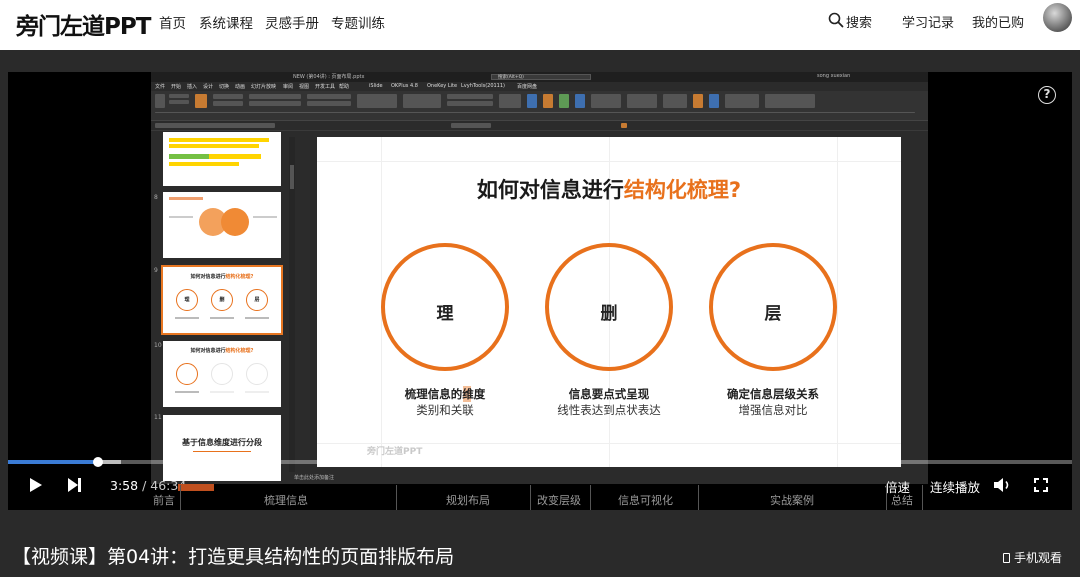 This screenshot has width=1080, height=577. Describe the element at coordinates (233, 557) in the screenshot. I see `course-title: 【视频课】第04讲：打造更具结构性的页面排版布局` at that location.